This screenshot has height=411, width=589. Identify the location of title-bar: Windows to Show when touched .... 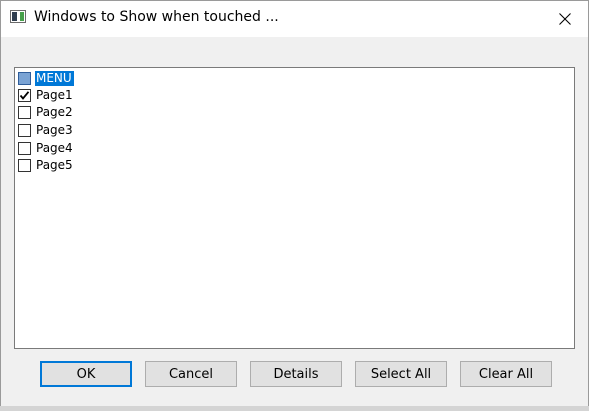
(294, 19).